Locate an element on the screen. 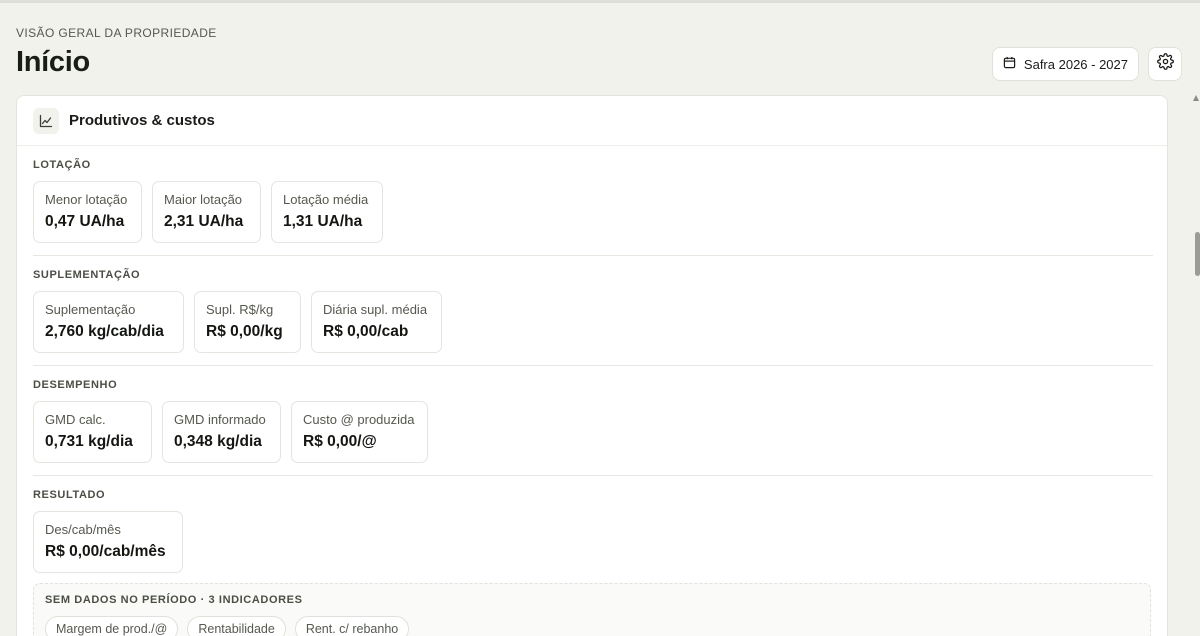 This screenshot has height=636, width=1200. header-actions: Safra 2026 - 2027 is located at coordinates (1086, 64).